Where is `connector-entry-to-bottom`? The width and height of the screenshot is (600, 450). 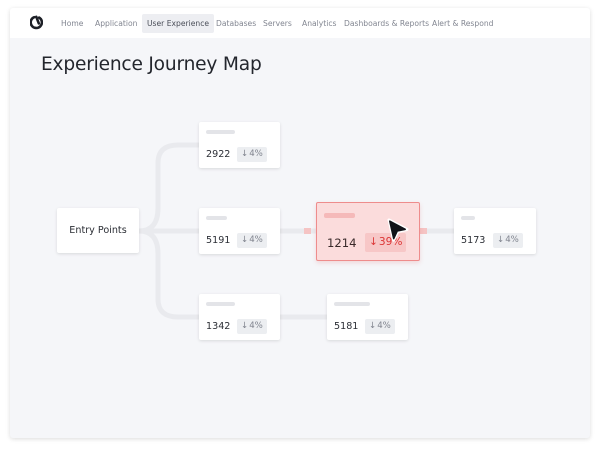 connector-entry-to-bottom is located at coordinates (168, 274).